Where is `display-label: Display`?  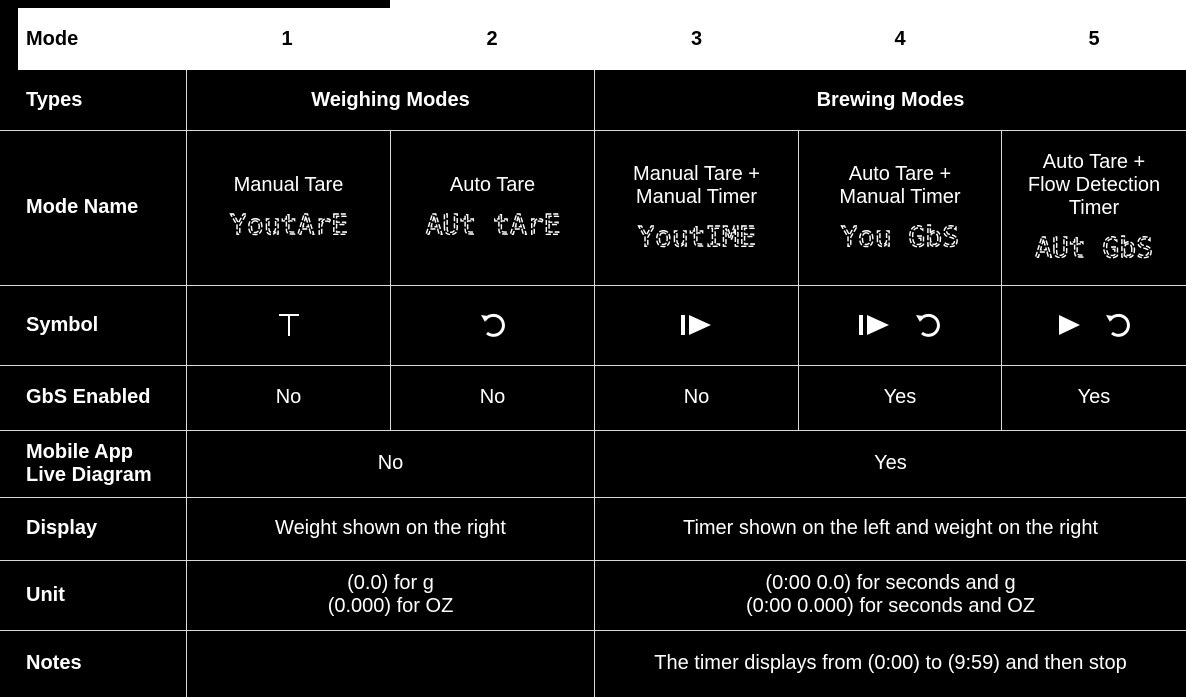 display-label: Display is located at coordinates (62, 528).